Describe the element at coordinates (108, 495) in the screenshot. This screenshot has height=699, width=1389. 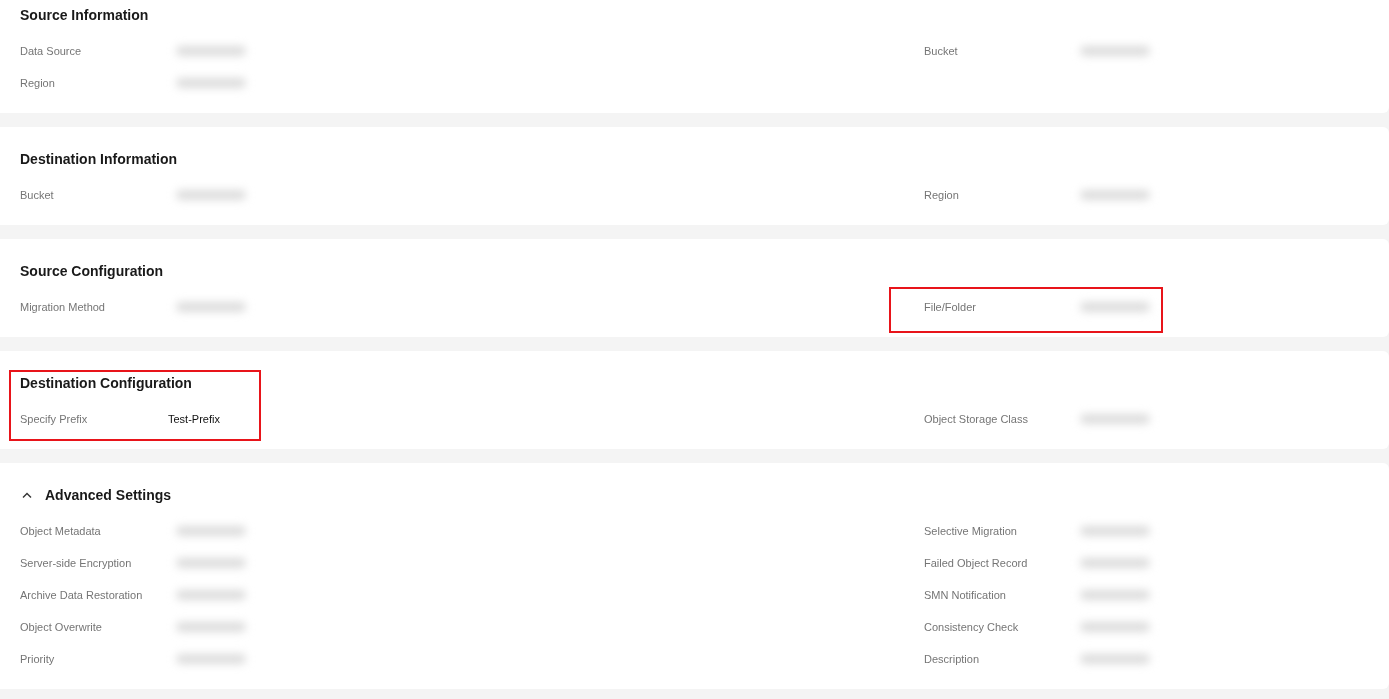
I see `section-title: Advanced Settings` at that location.